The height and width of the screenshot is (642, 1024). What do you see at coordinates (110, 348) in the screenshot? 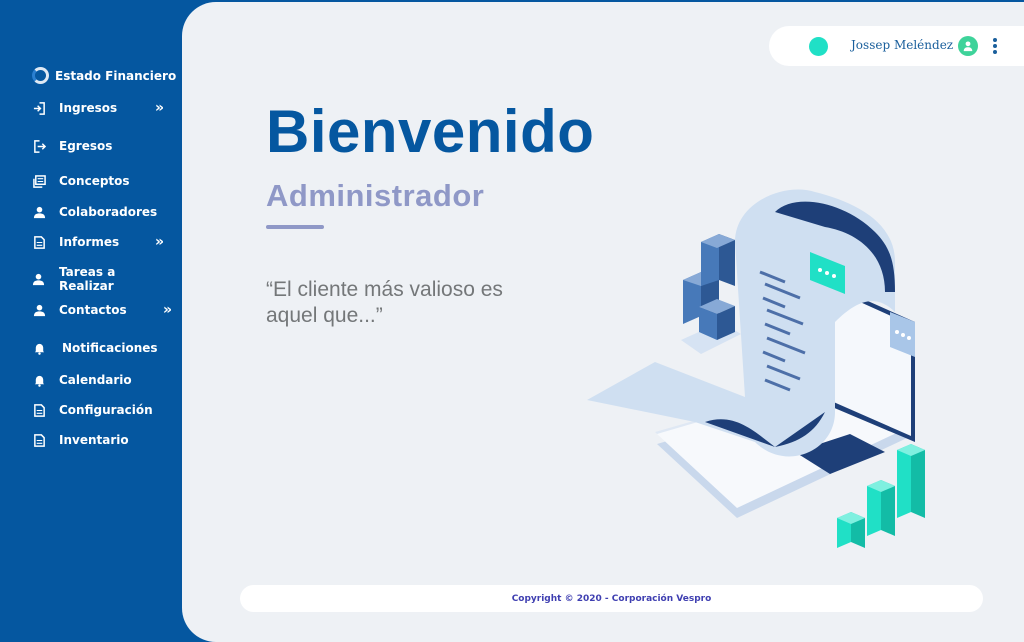
I see `sidebar-item-label: Notificaciones` at bounding box center [110, 348].